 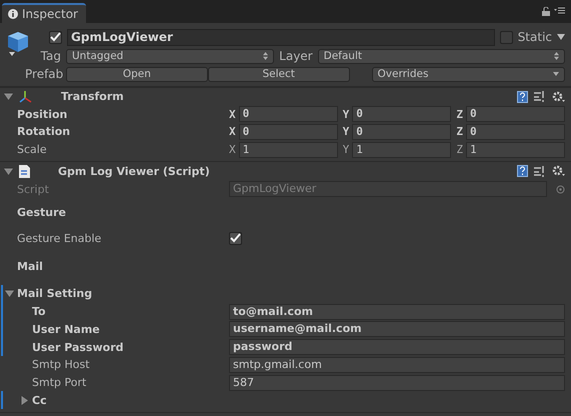 What do you see at coordinates (284, 171) in the screenshot?
I see `component-title: Gpm Log Viewer (Script)` at bounding box center [284, 171].